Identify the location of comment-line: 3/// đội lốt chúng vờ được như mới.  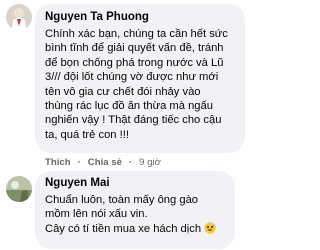
(132, 77).